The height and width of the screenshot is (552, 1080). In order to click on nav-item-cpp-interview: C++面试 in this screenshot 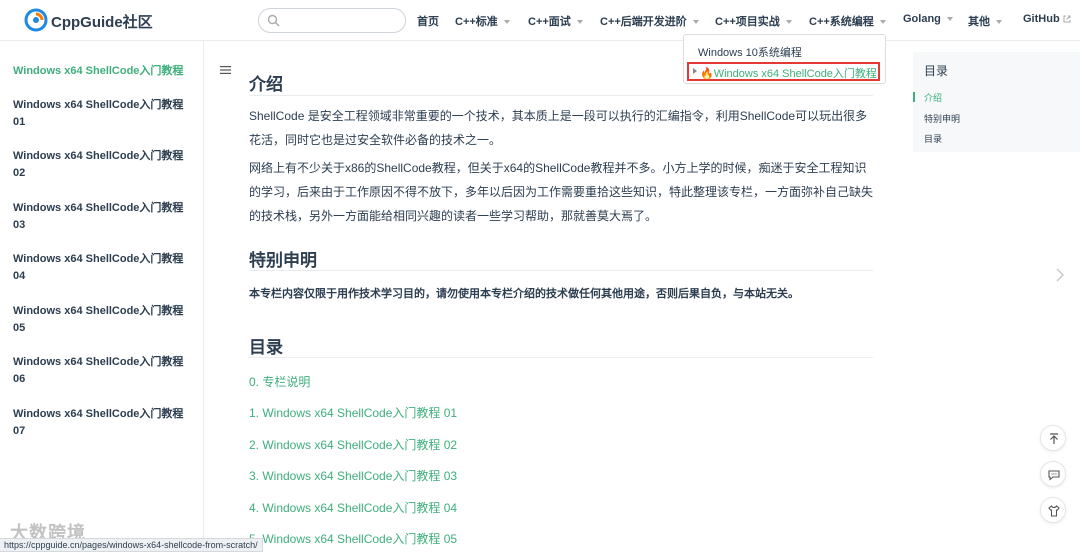, I will do `click(555, 21)`.